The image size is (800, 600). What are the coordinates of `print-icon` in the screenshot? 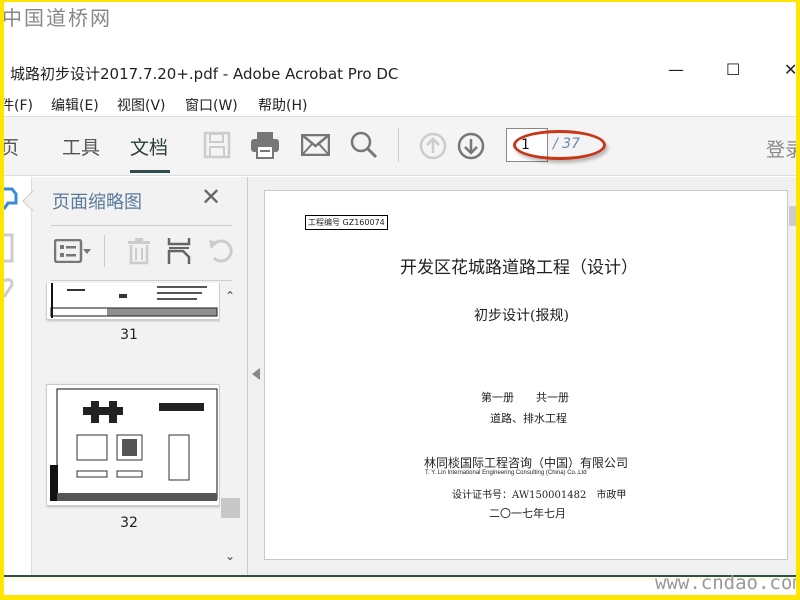 It's located at (265, 145).